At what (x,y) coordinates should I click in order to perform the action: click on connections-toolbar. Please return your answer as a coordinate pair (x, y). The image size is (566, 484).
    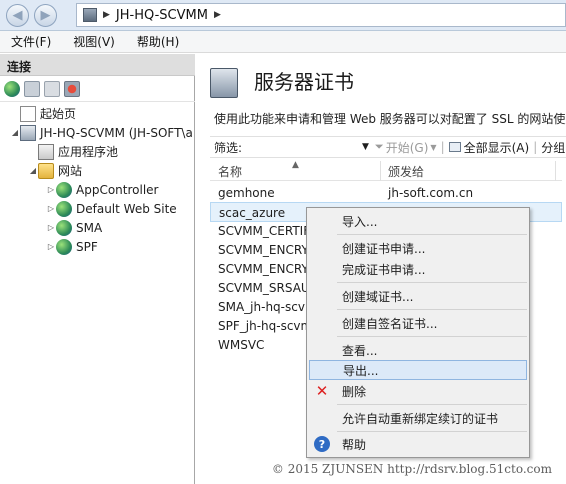
    Looking at the image, I should click on (97, 89).